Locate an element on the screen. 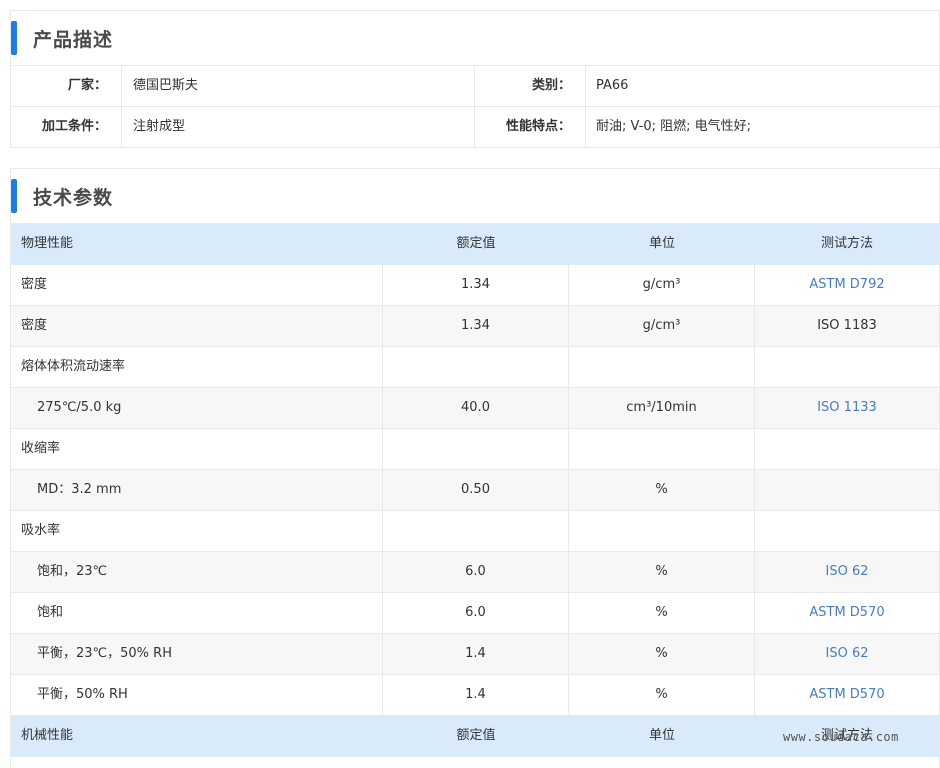 This screenshot has height=768, width=940. manufacturer-value: 德国巴斯夫 is located at coordinates (298, 86).